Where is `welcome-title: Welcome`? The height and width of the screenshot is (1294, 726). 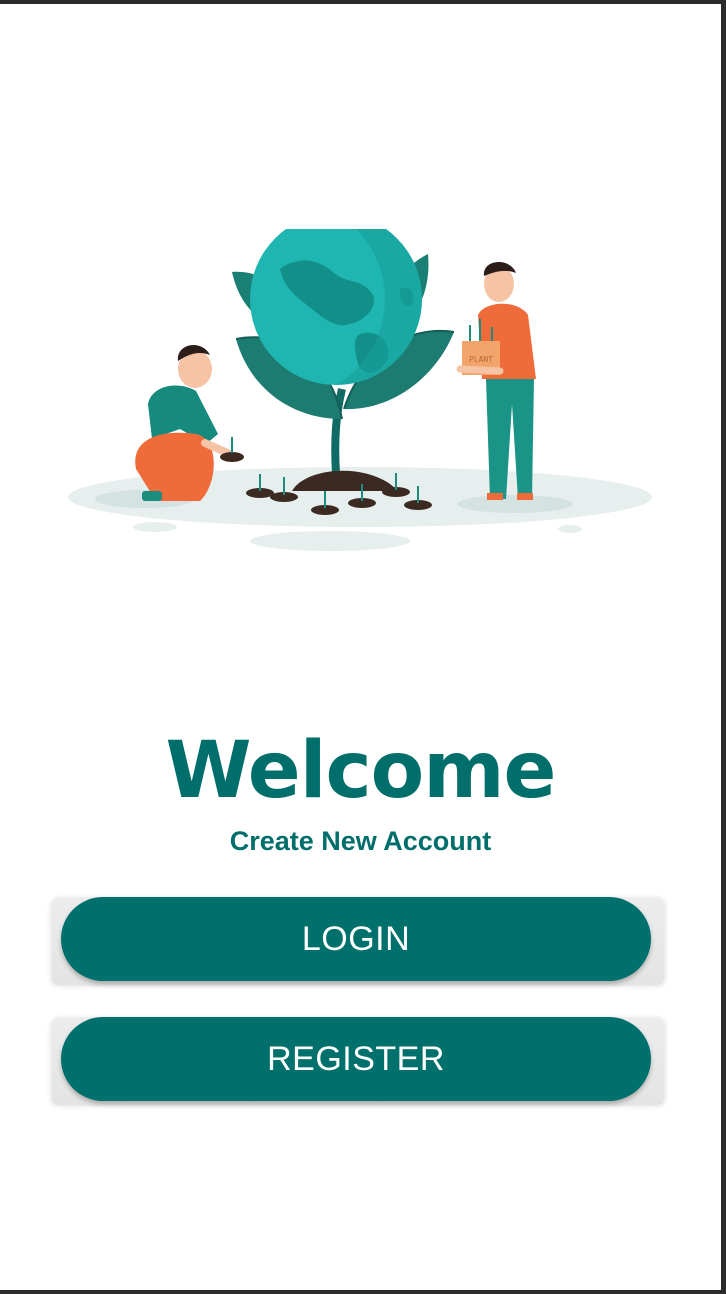 welcome-title: Welcome is located at coordinates (361, 771).